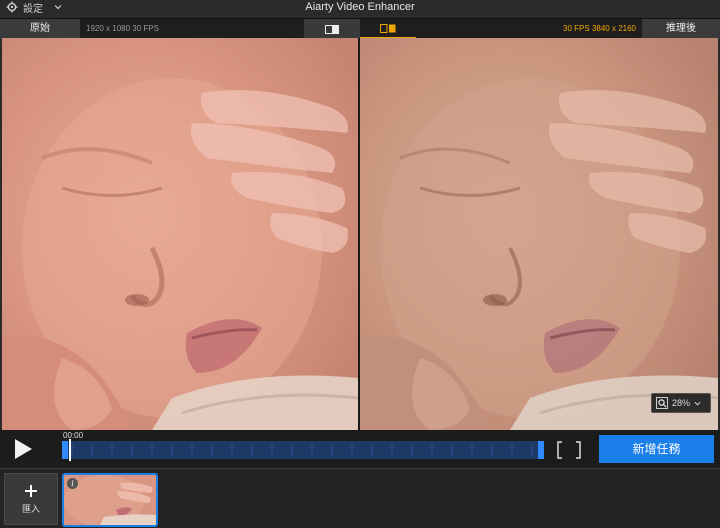 This screenshot has height=528, width=720. I want to click on single-view-icon, so click(332, 29).